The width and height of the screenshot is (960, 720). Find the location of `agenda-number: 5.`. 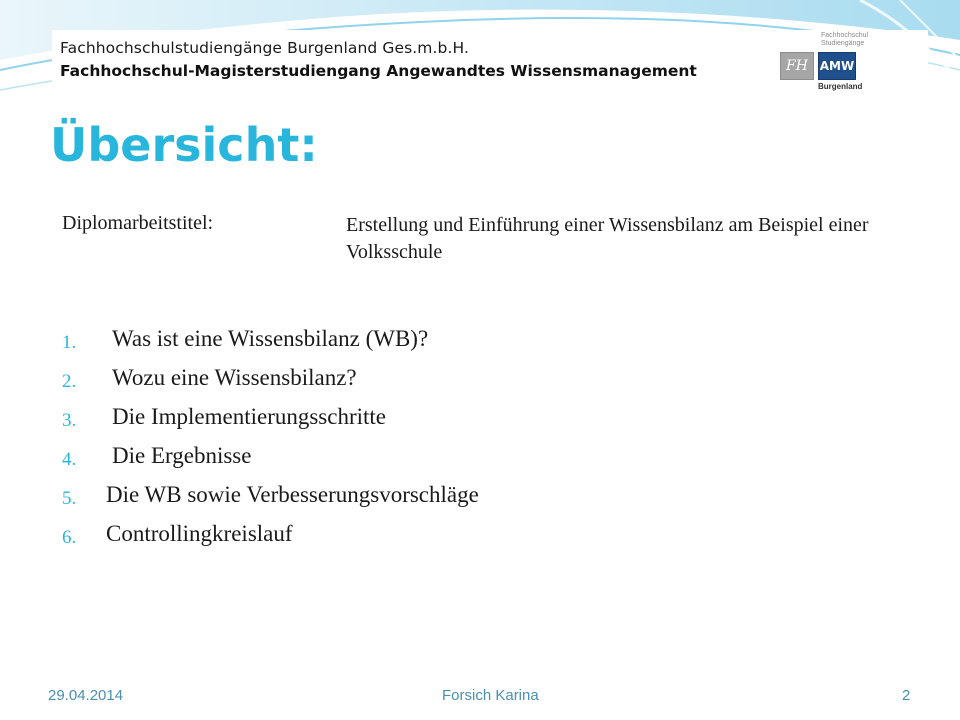

agenda-number: 5. is located at coordinates (69, 498).